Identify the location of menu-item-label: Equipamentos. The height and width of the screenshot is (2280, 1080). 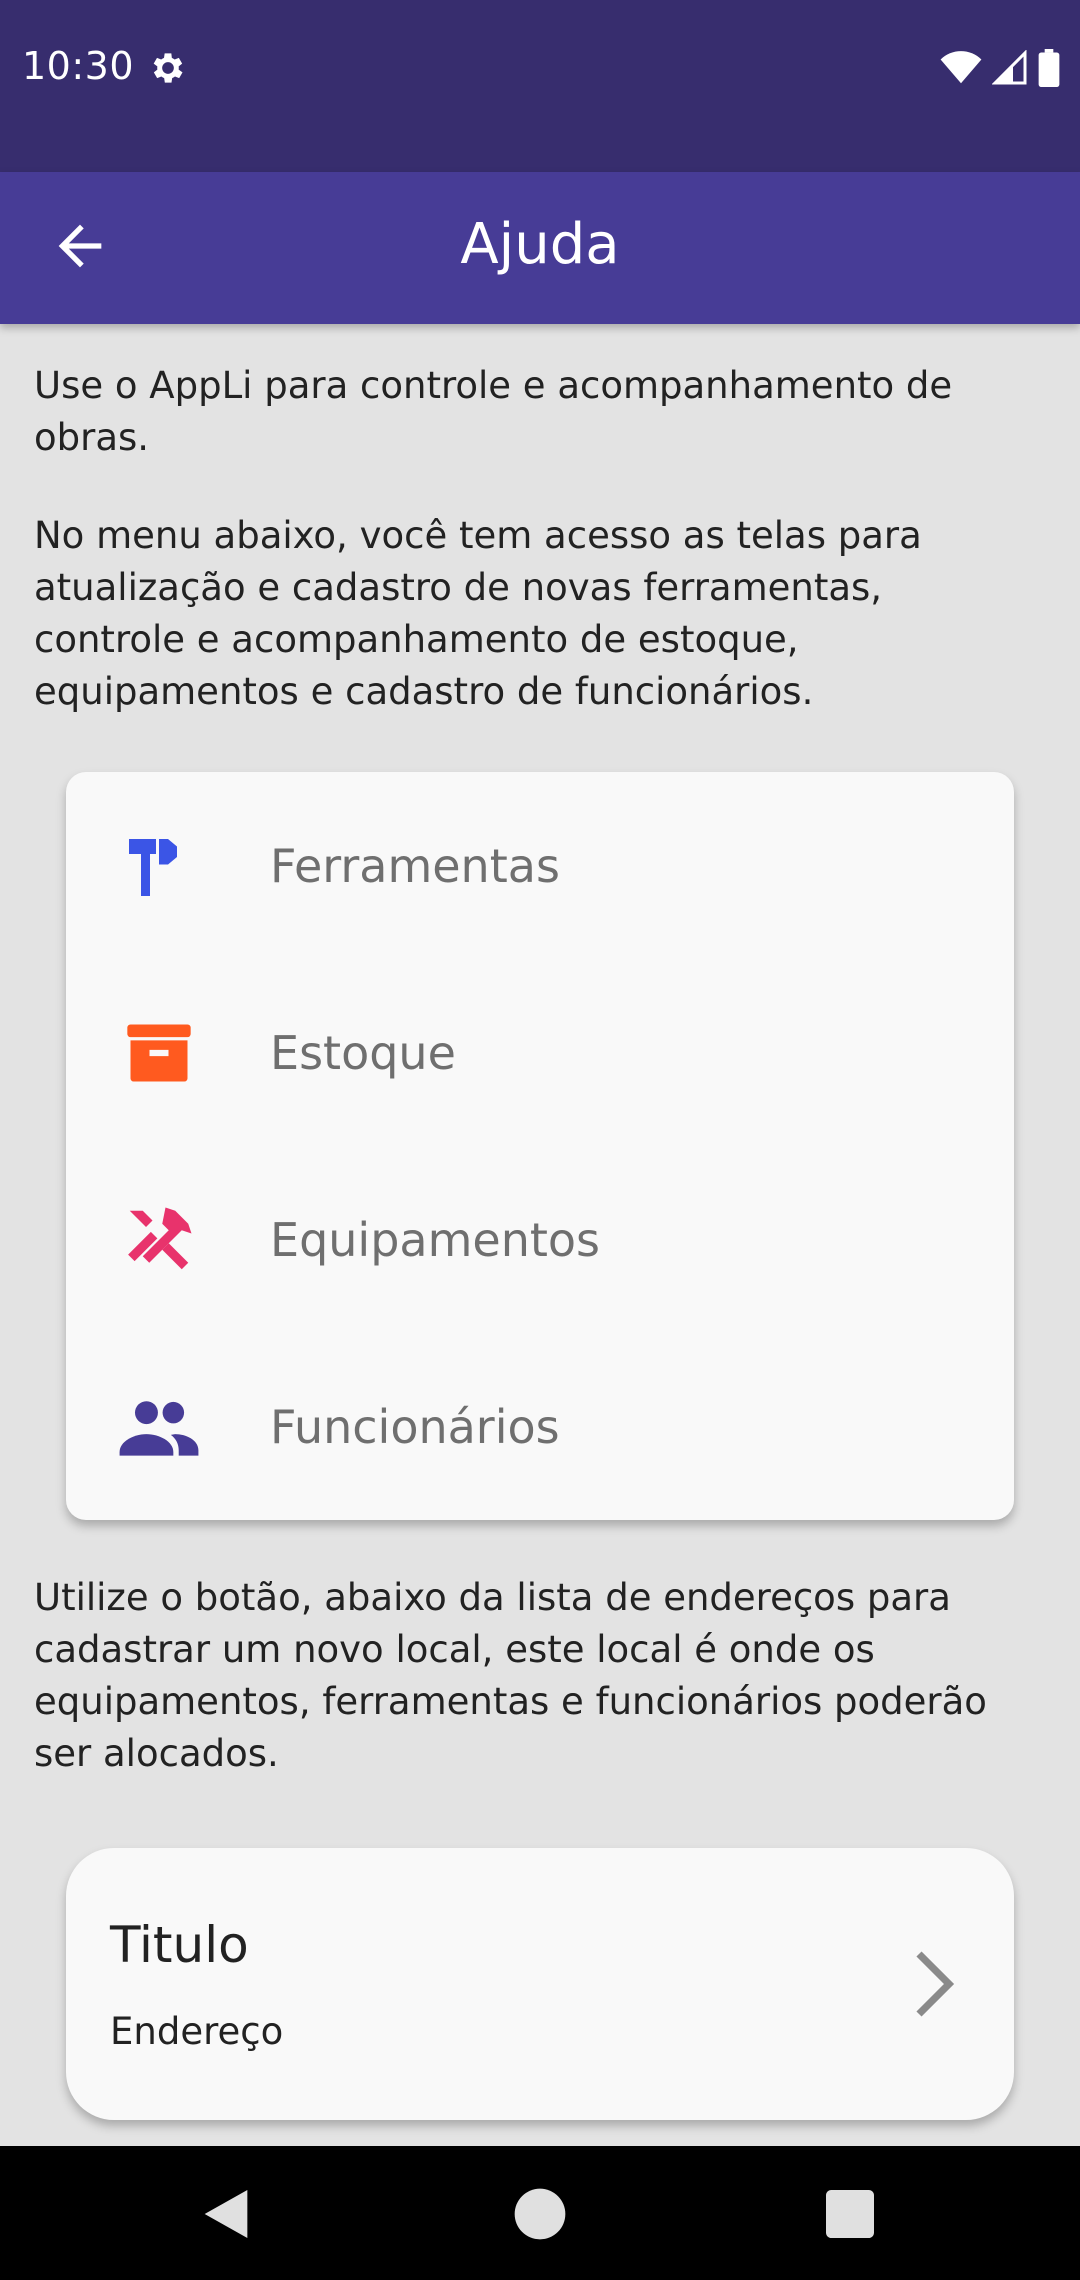
(435, 1239).